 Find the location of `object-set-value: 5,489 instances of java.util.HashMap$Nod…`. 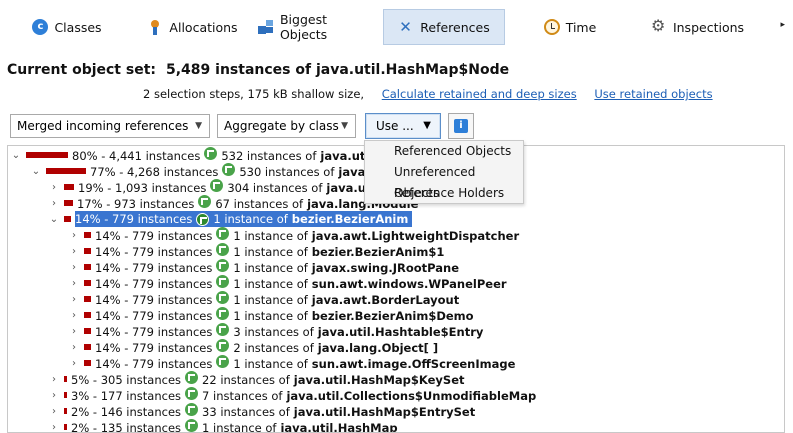

object-set-value: 5,489 instances of java.util.HashMap$Nod… is located at coordinates (338, 70).